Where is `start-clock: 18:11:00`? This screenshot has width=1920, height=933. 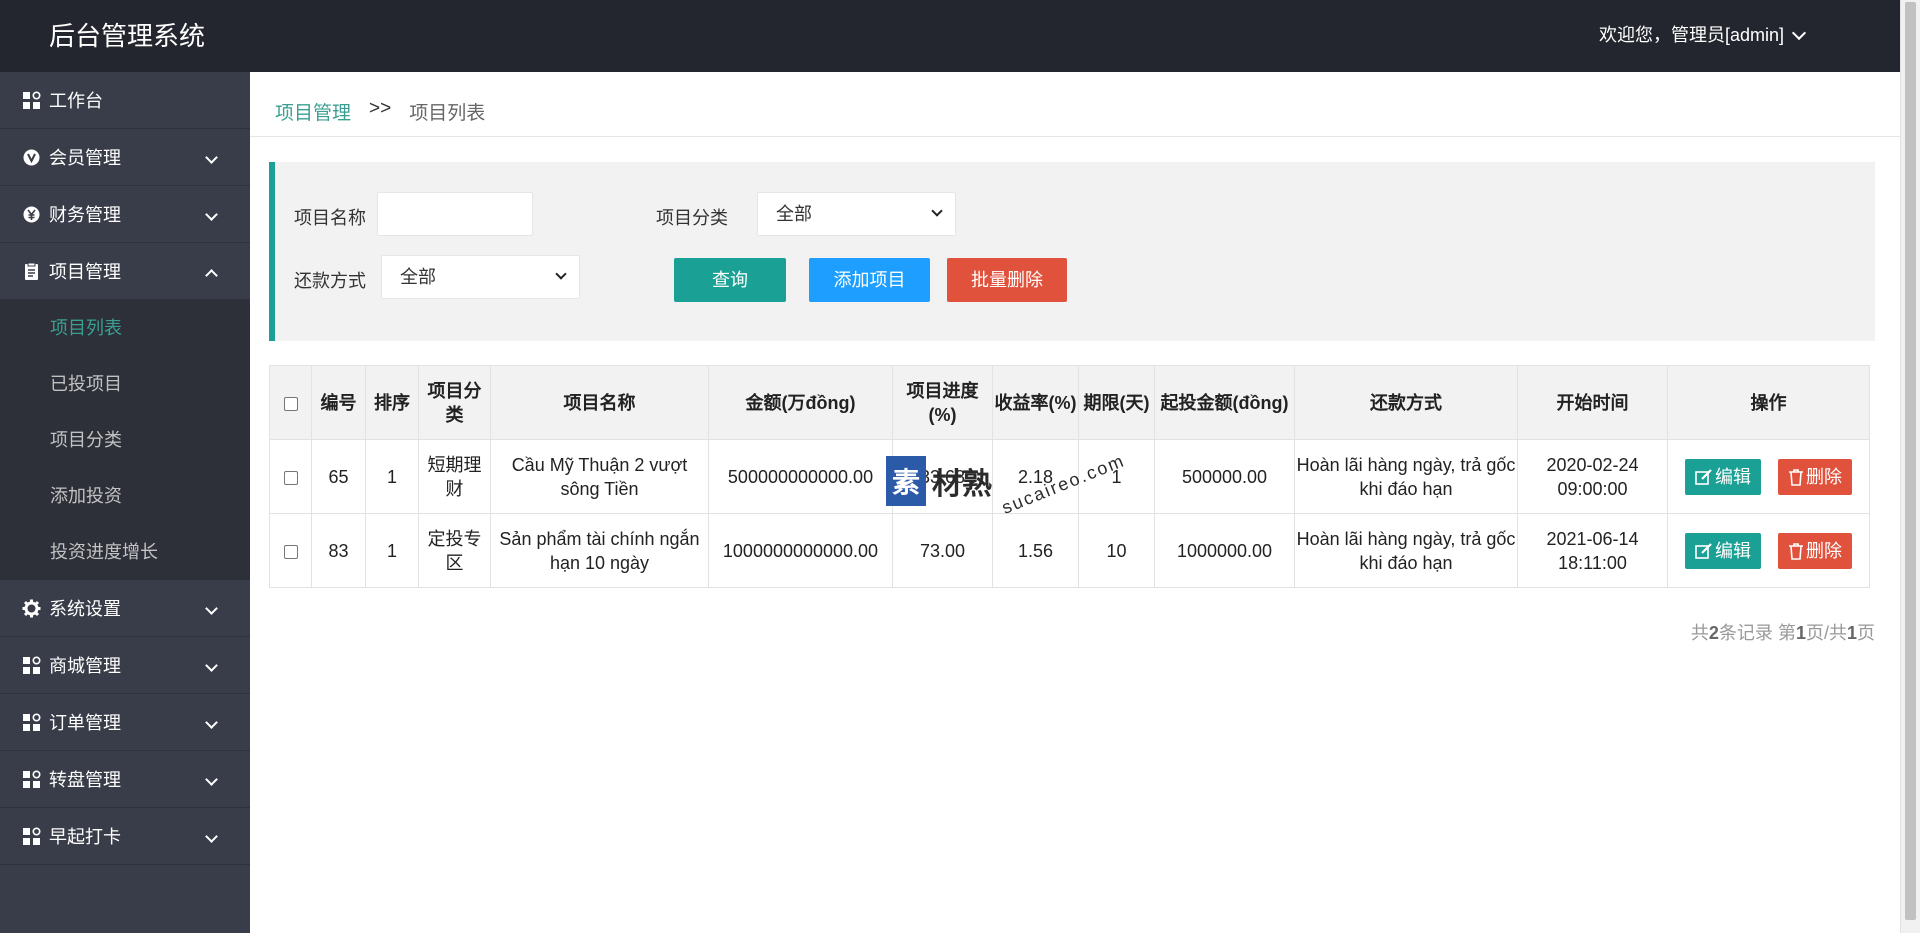 start-clock: 18:11:00 is located at coordinates (1592, 562).